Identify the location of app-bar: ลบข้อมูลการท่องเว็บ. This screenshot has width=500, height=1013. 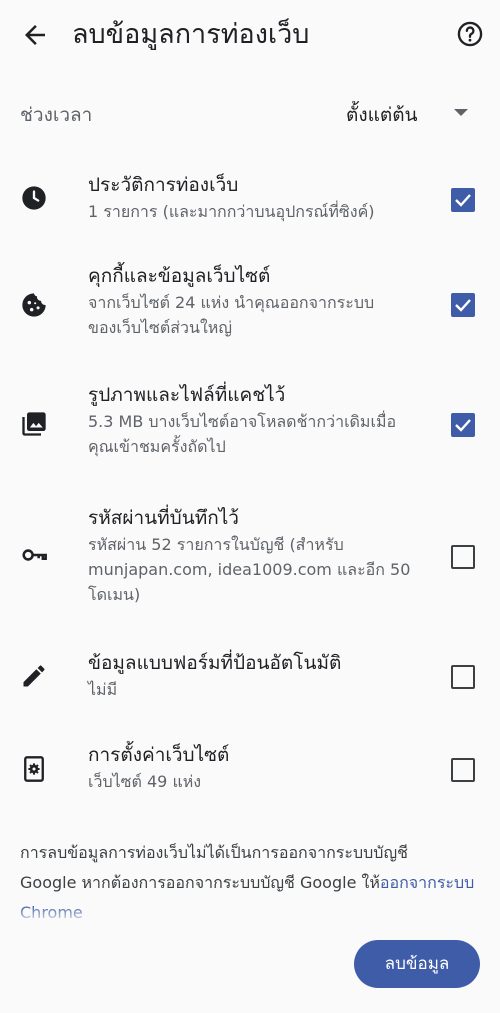
(250, 35).